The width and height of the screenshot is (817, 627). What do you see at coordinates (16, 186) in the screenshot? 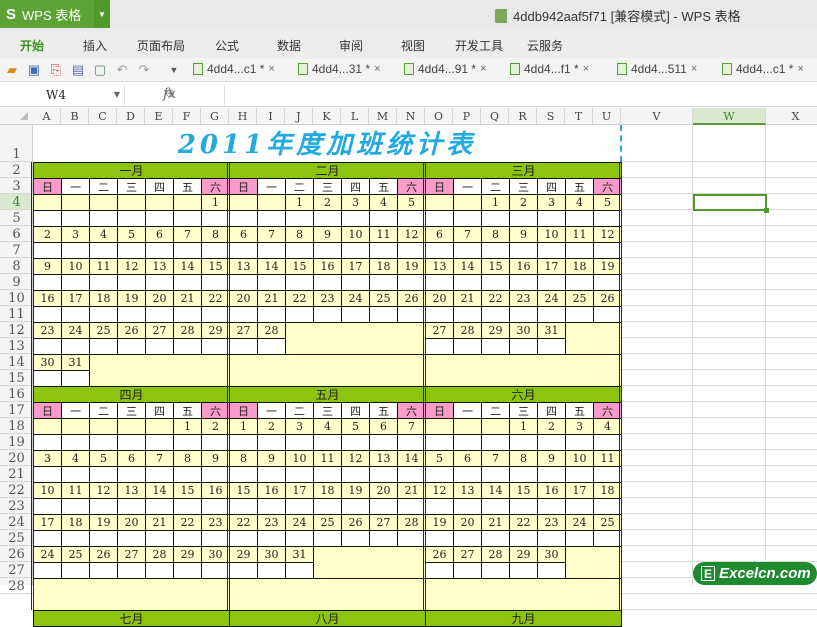
I see `row-header-3: 3` at bounding box center [16, 186].